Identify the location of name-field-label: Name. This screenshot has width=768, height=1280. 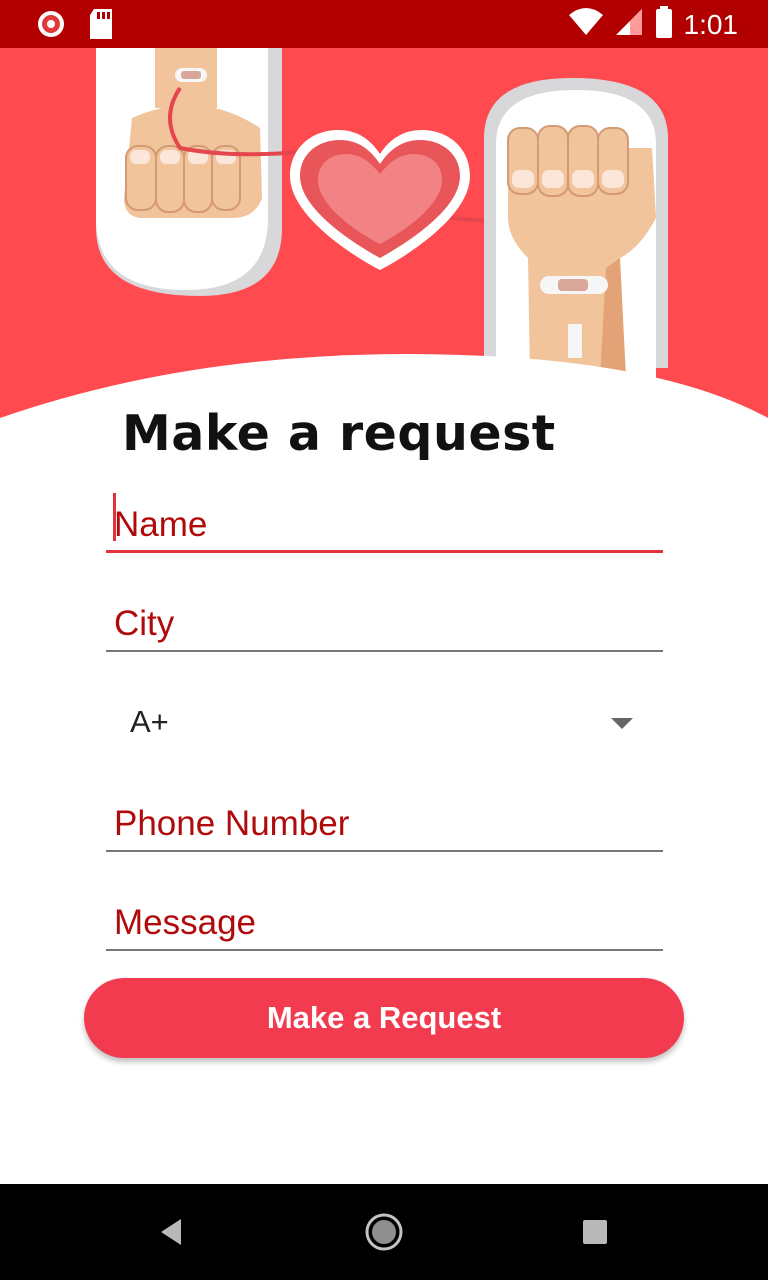
(161, 524).